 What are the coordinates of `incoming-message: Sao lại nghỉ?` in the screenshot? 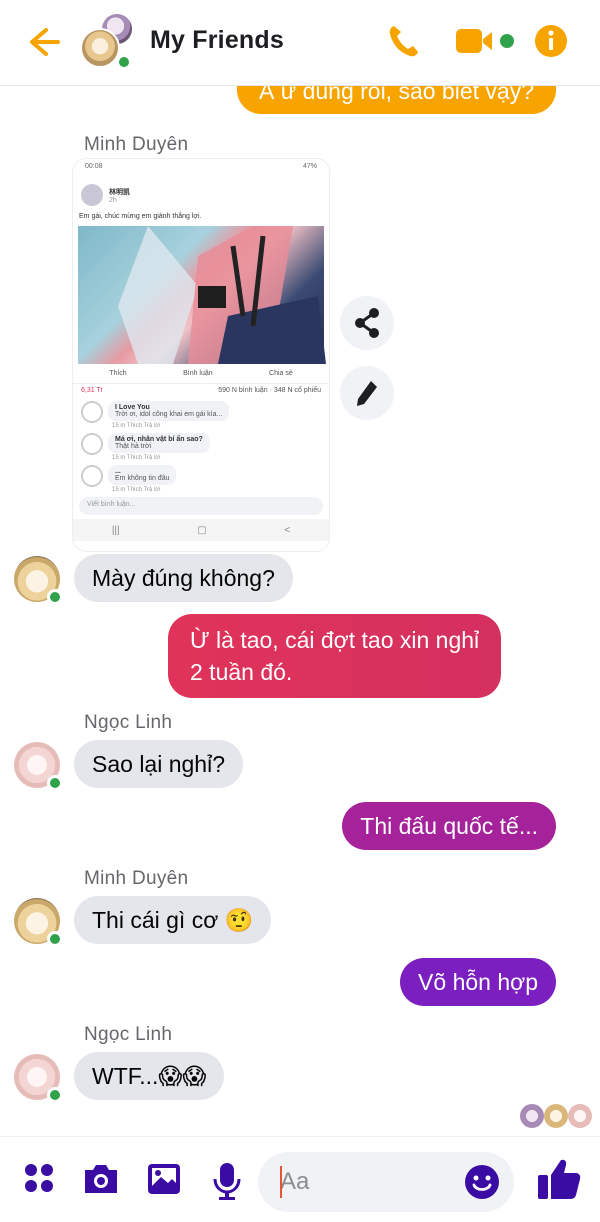 It's located at (158, 764).